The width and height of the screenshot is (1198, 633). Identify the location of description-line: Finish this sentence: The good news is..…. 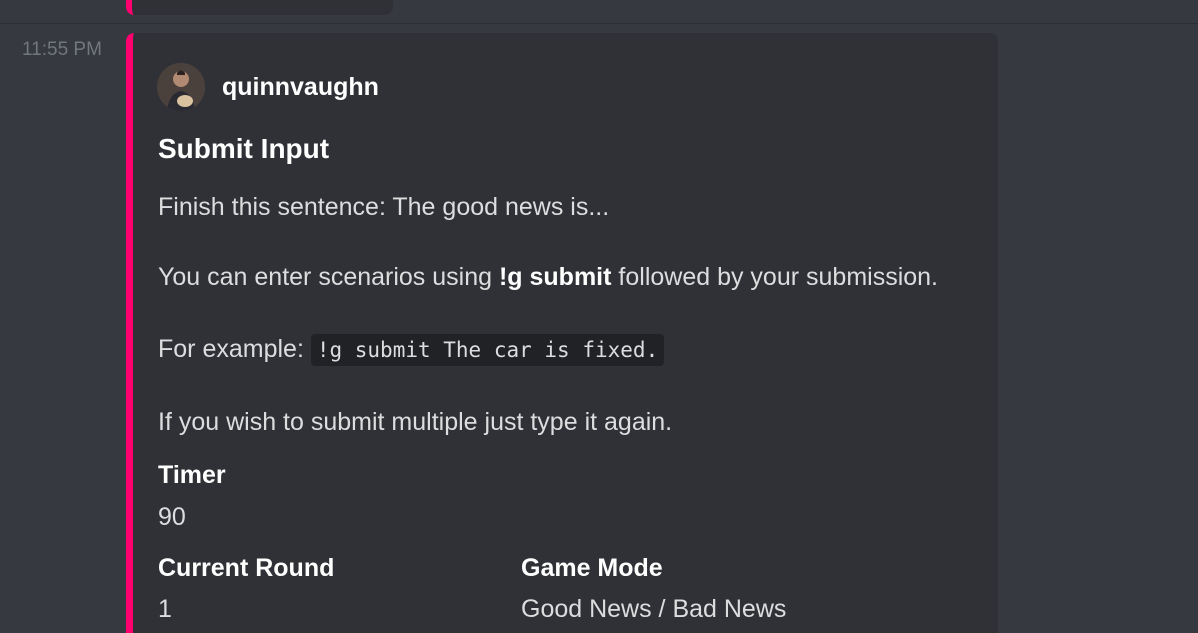
(384, 207).